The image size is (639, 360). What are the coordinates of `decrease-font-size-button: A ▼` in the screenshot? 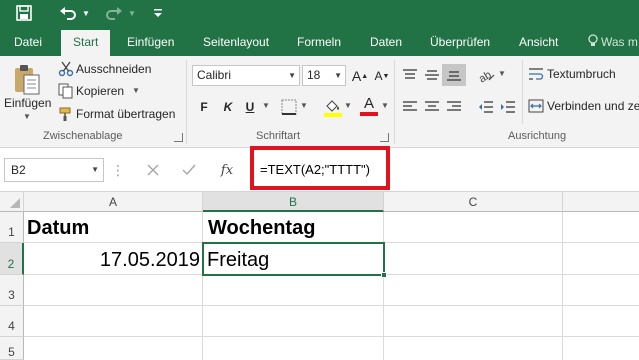 It's located at (382, 76).